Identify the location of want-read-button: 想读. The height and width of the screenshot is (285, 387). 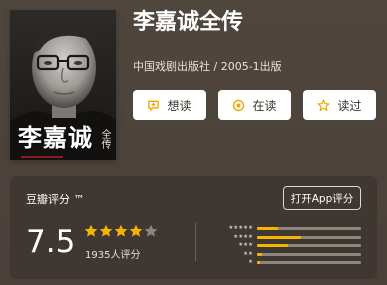
(169, 105).